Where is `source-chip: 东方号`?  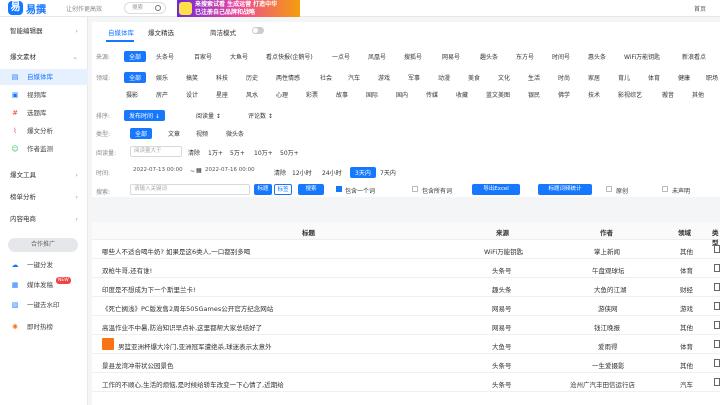 source-chip: 东方号 is located at coordinates (525, 56).